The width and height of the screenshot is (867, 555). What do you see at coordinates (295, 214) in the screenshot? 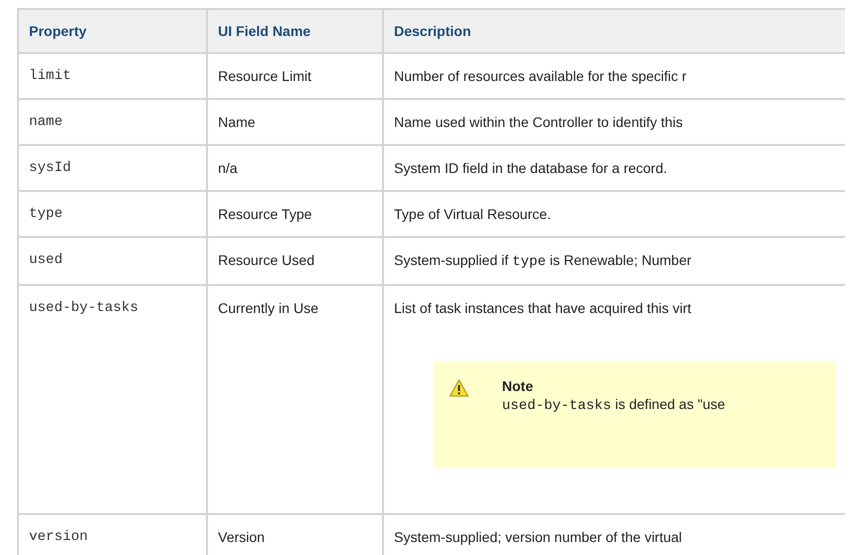
I see `field-name-cell: Resource Type` at bounding box center [295, 214].